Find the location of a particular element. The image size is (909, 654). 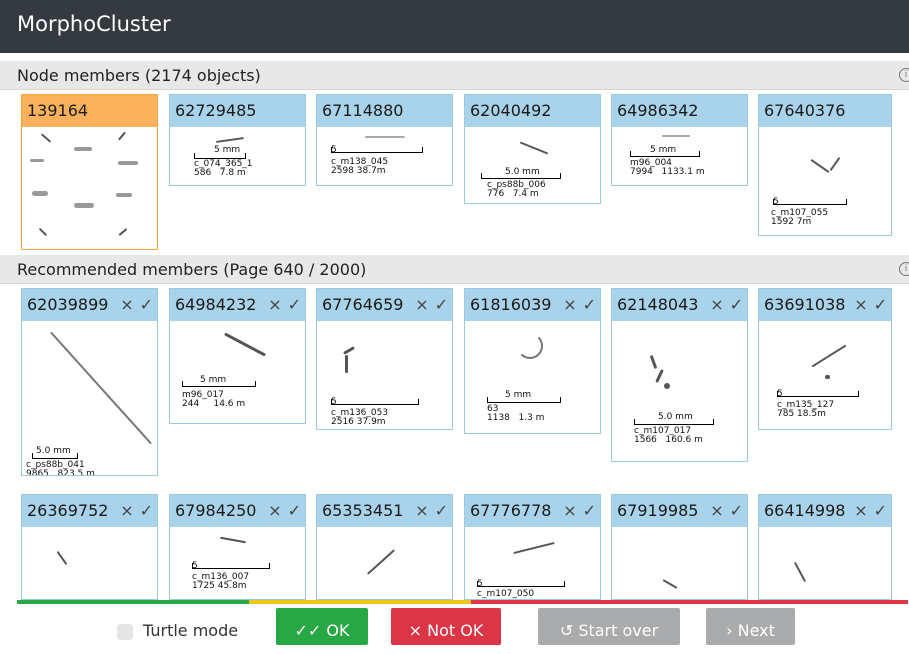

app-title: MorphoCluster is located at coordinates (94, 24).